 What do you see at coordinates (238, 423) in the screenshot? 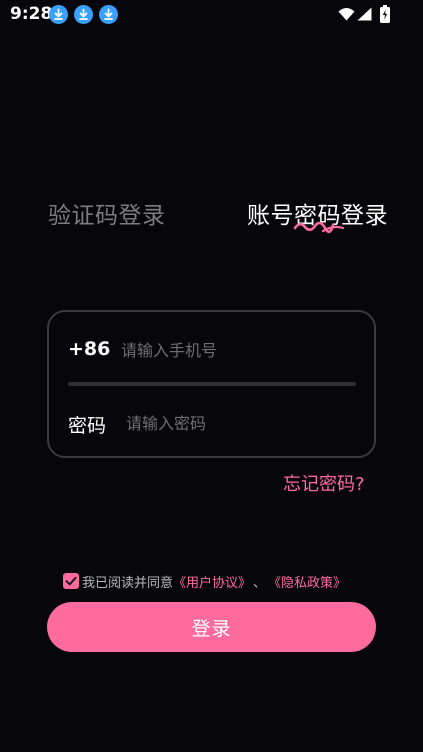
I see `password-input` at bounding box center [238, 423].